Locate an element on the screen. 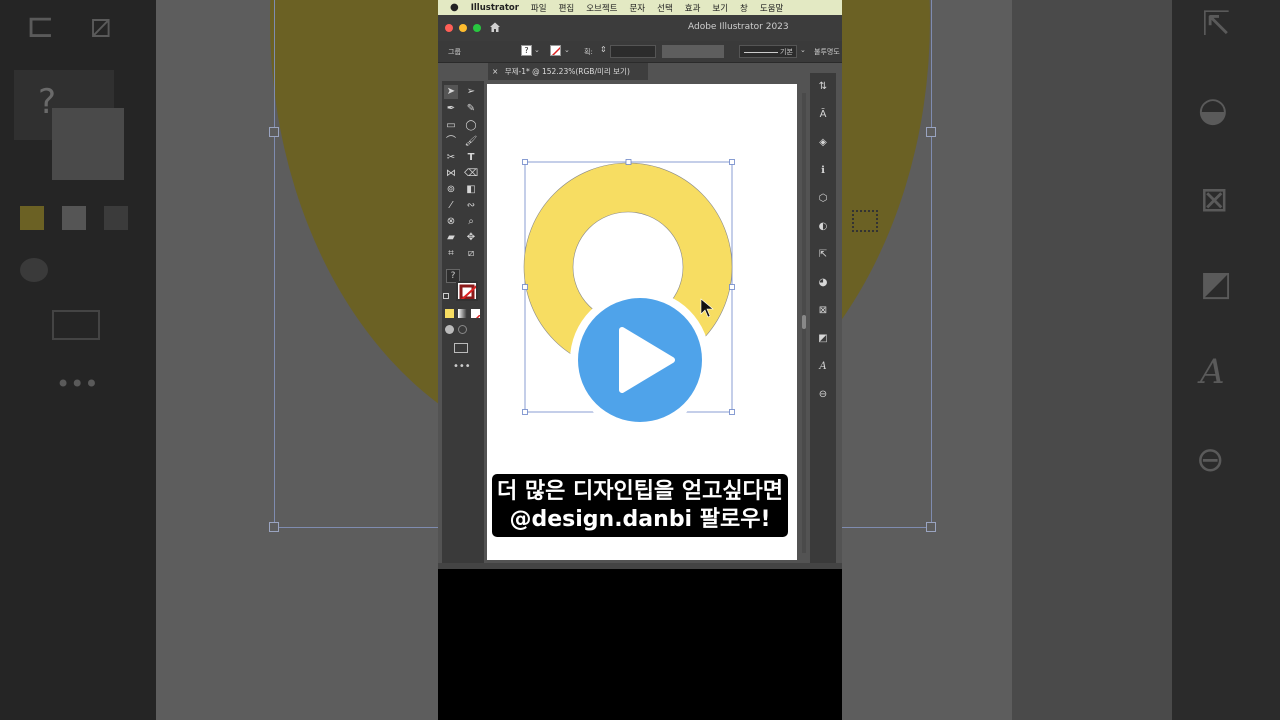  info-icon: ℹ is located at coordinates (823, 171).